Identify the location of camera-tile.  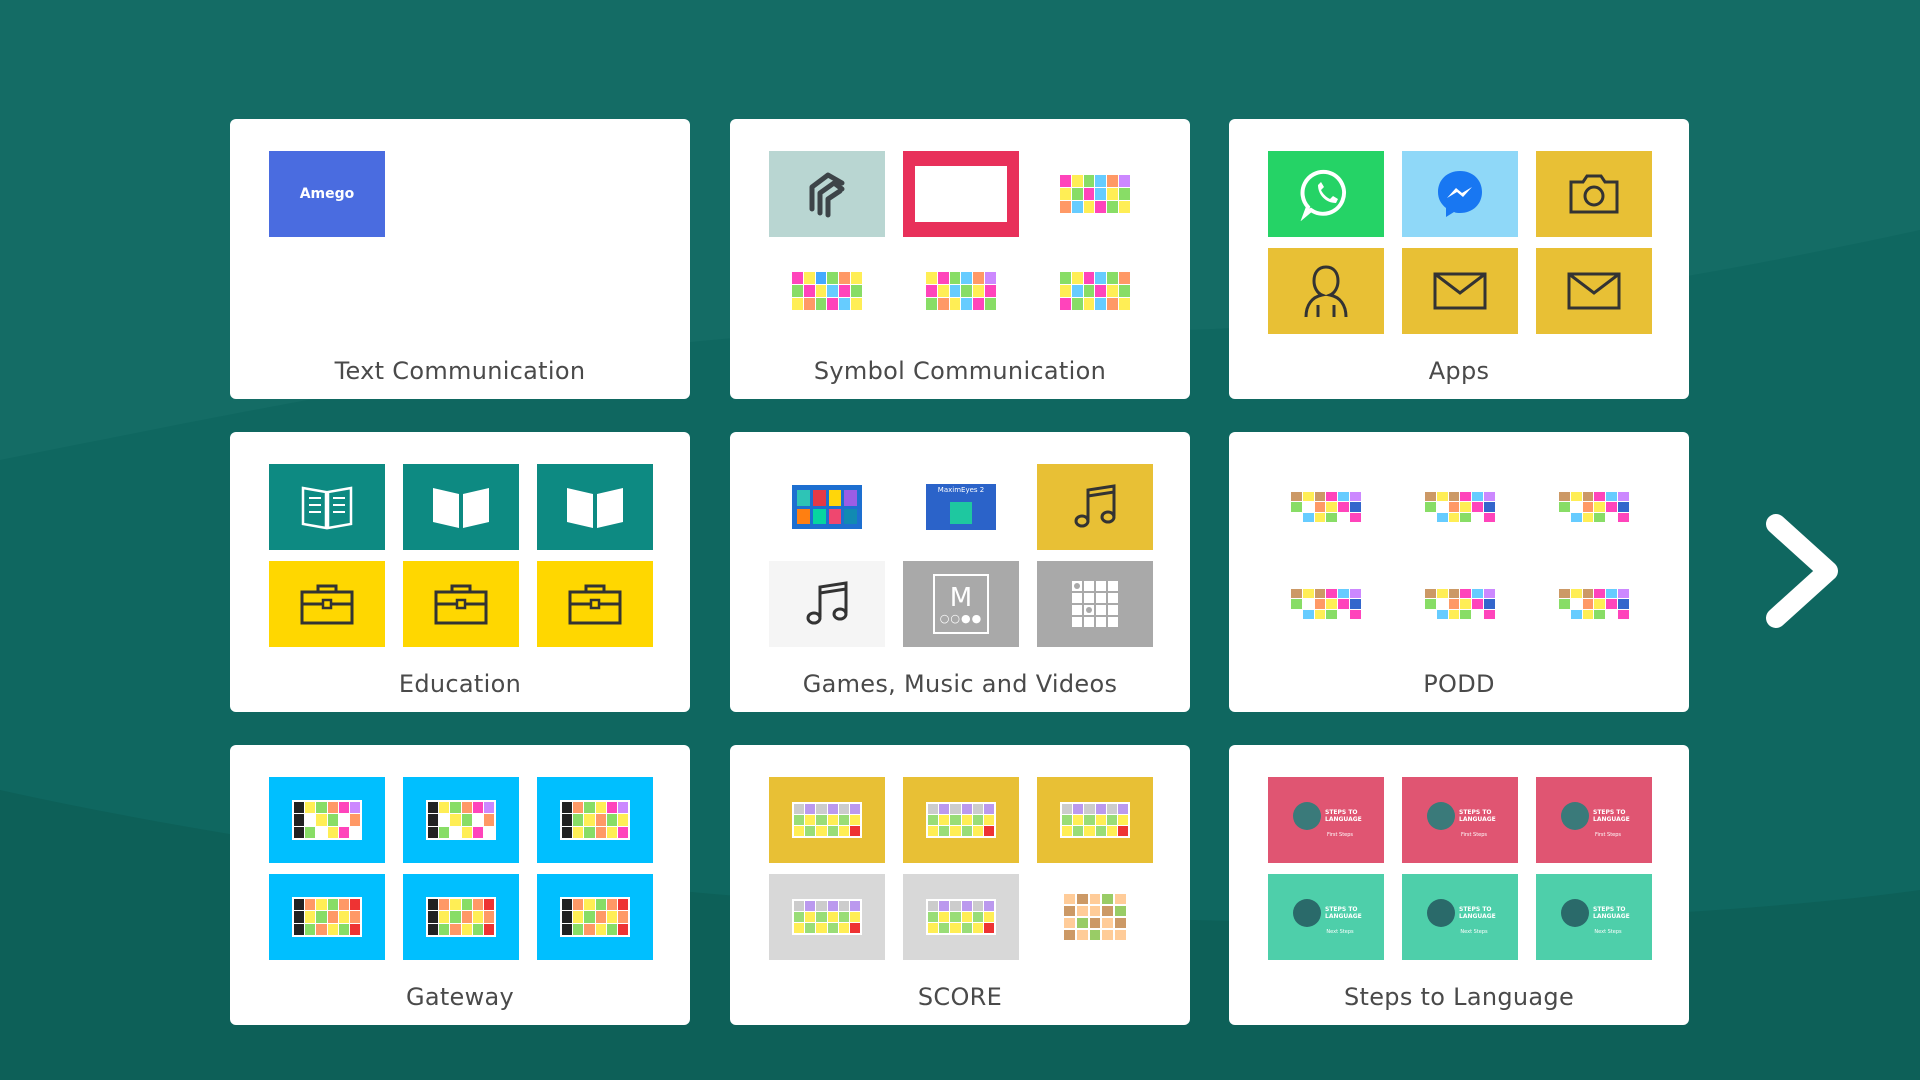
(1594, 194).